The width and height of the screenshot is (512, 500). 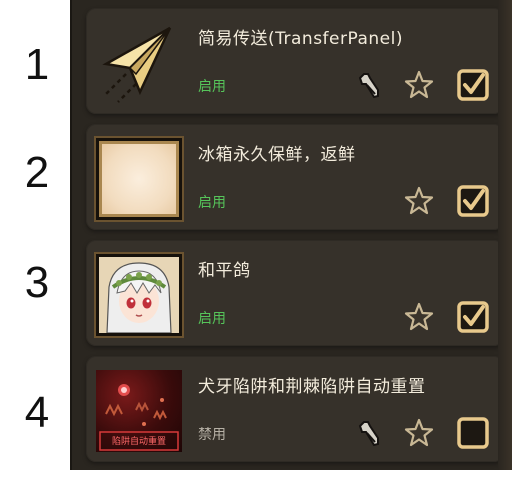 I want to click on paper-plane-icon, so click(x=137, y=64).